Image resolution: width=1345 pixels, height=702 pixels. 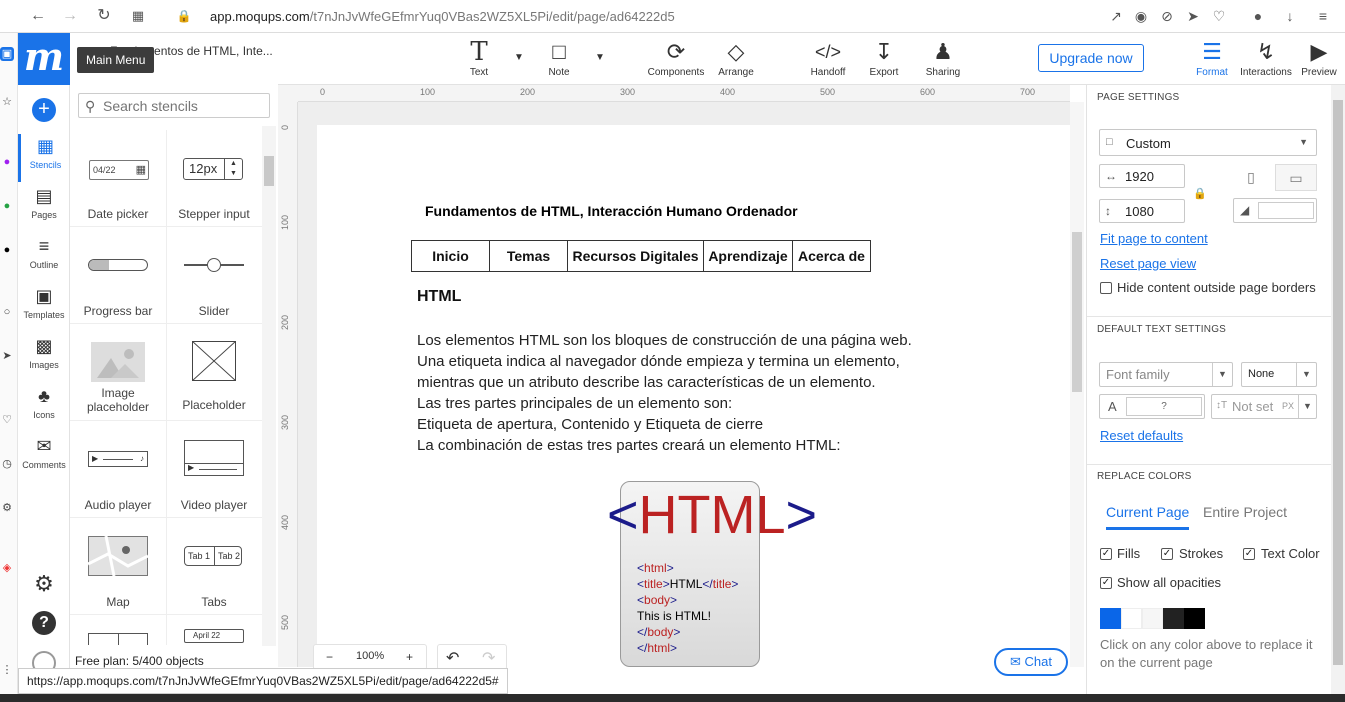 I want to click on stencil-date-picker: 04/22 ▦ Date picker, so click(x=118, y=178).